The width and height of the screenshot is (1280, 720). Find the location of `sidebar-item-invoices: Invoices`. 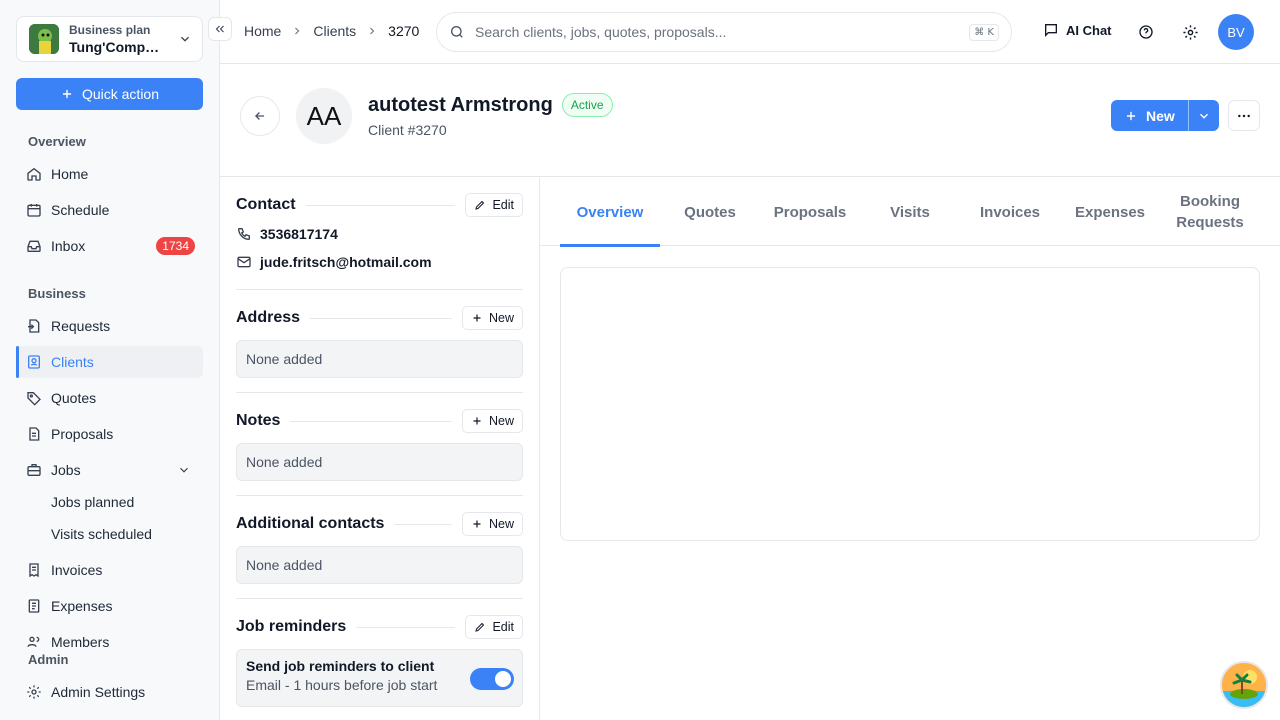

sidebar-item-invoices: Invoices is located at coordinates (109, 570).